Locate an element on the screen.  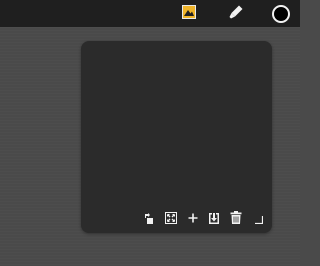
brush-icon is located at coordinates (236, 12).